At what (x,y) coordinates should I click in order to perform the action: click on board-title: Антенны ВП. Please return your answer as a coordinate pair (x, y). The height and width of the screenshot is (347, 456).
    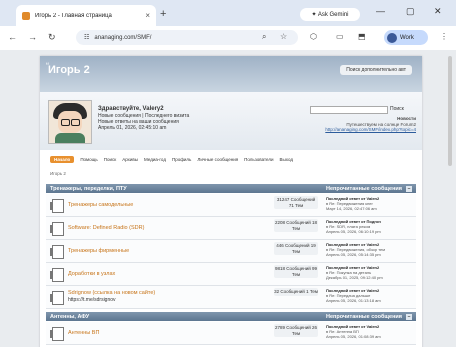
    Looking at the image, I should click on (83, 333).